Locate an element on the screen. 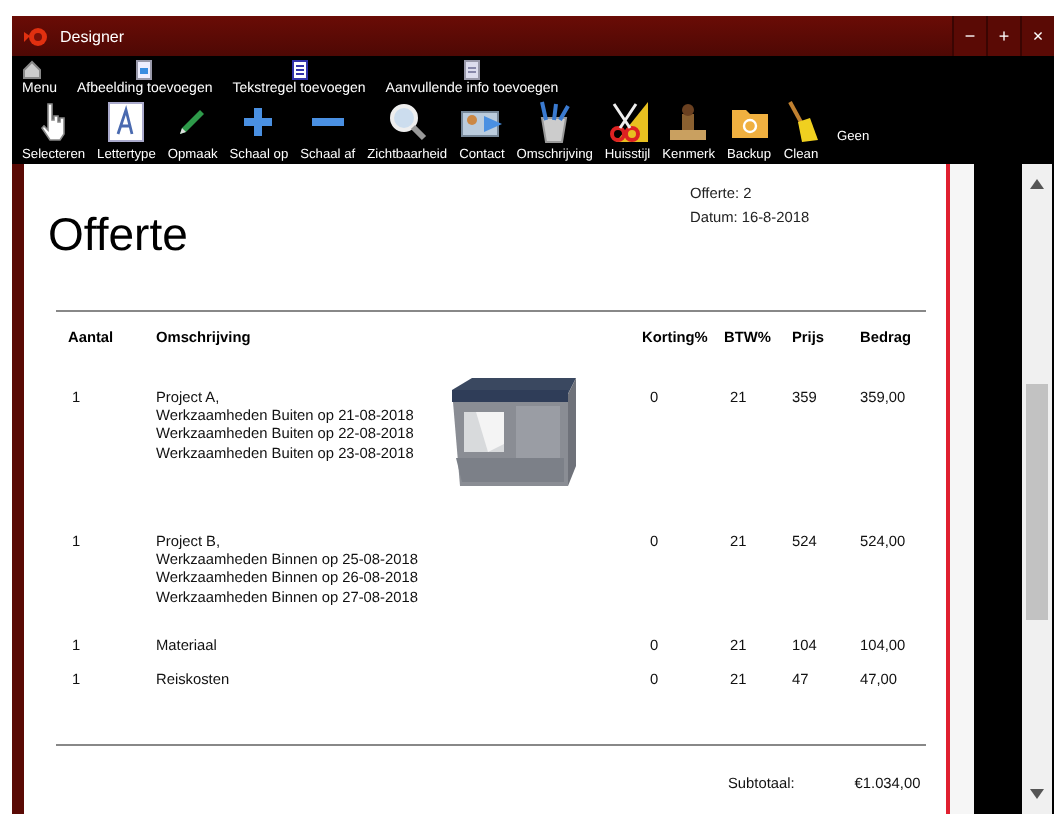  app-logo-icon is located at coordinates (36, 36).